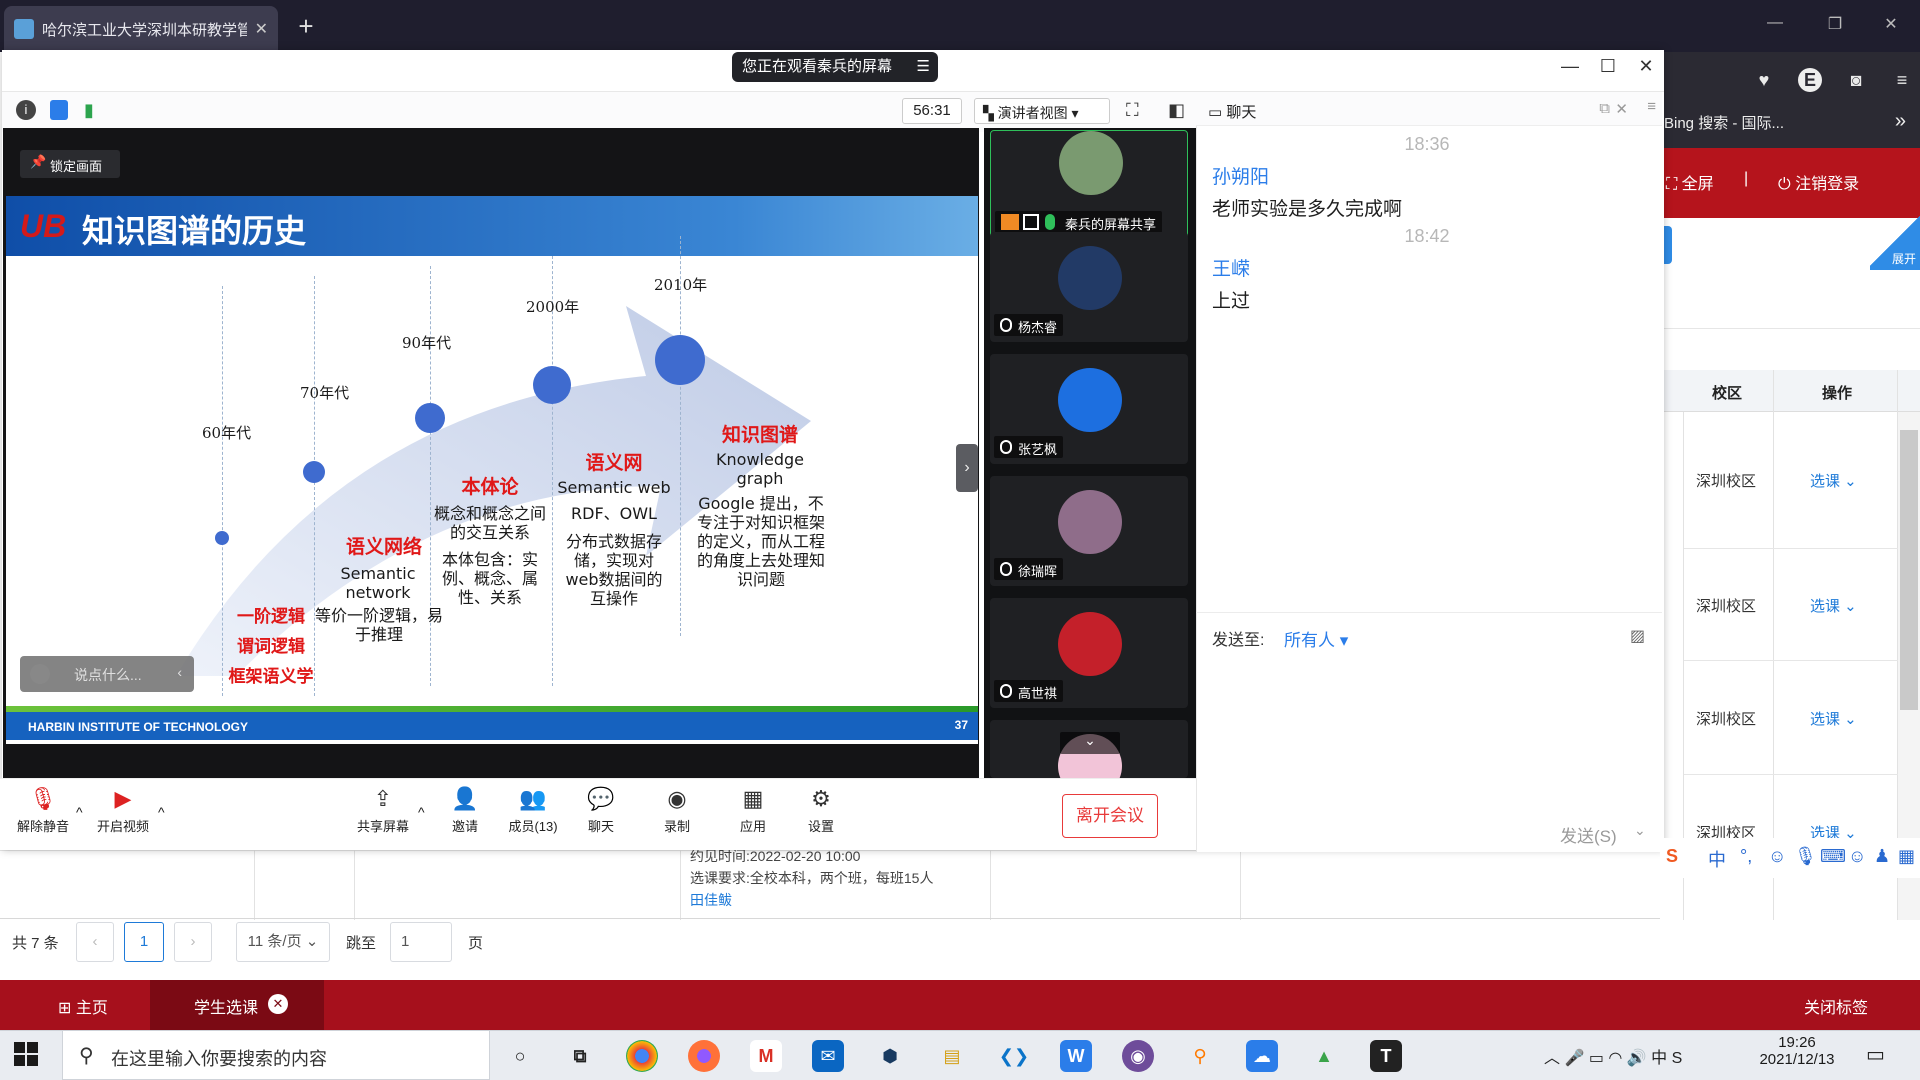 This screenshot has width=1920, height=1080. What do you see at coordinates (677, 810) in the screenshot?
I see `record-button: ◉ 录制` at bounding box center [677, 810].